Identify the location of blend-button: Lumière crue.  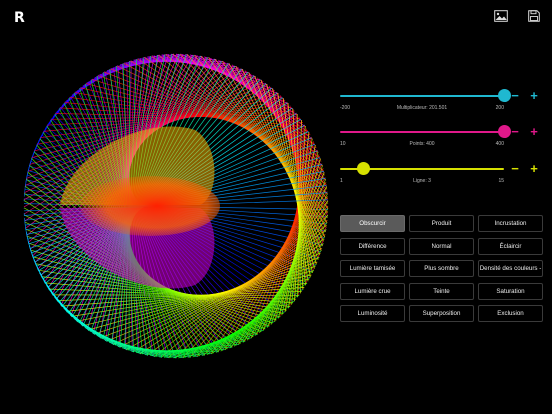
(372, 291).